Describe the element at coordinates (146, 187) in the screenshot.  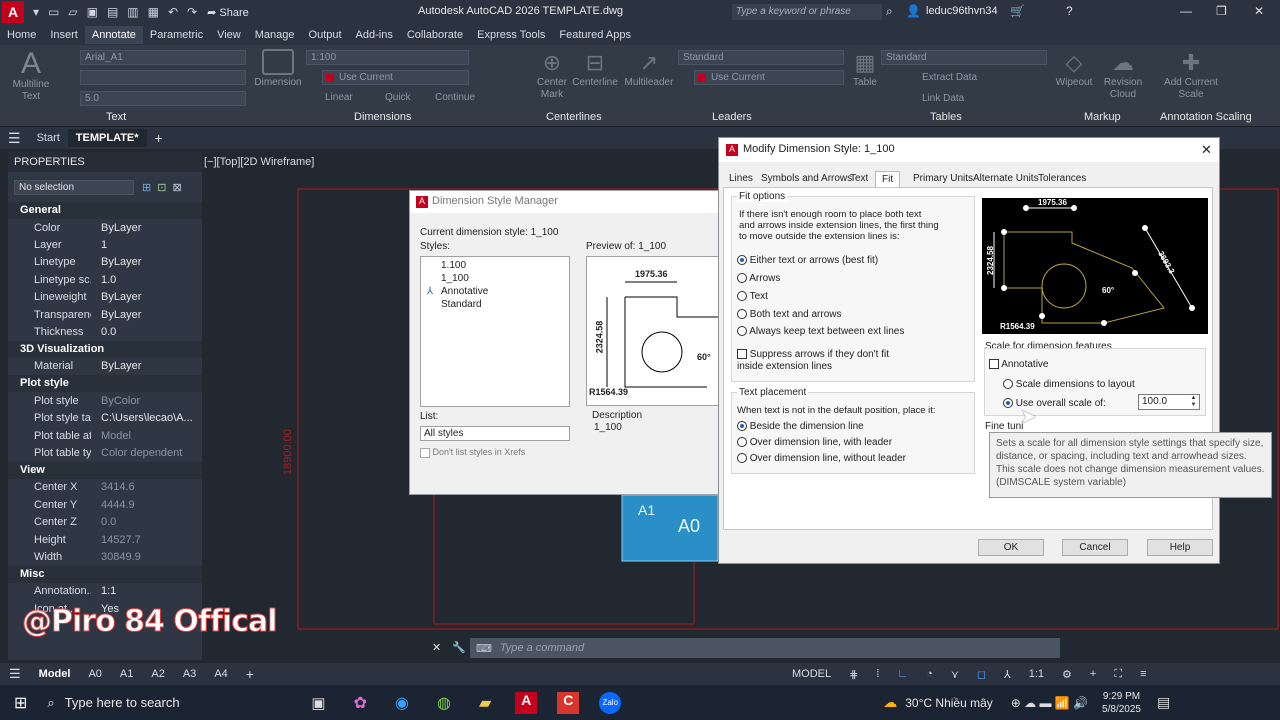
I see `quick-select-icon: ⊞` at that location.